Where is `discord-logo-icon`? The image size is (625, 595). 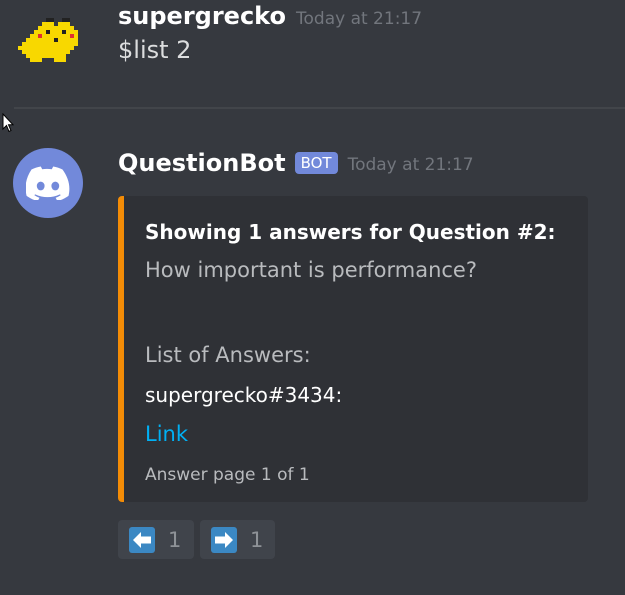
discord-logo-icon is located at coordinates (48, 183).